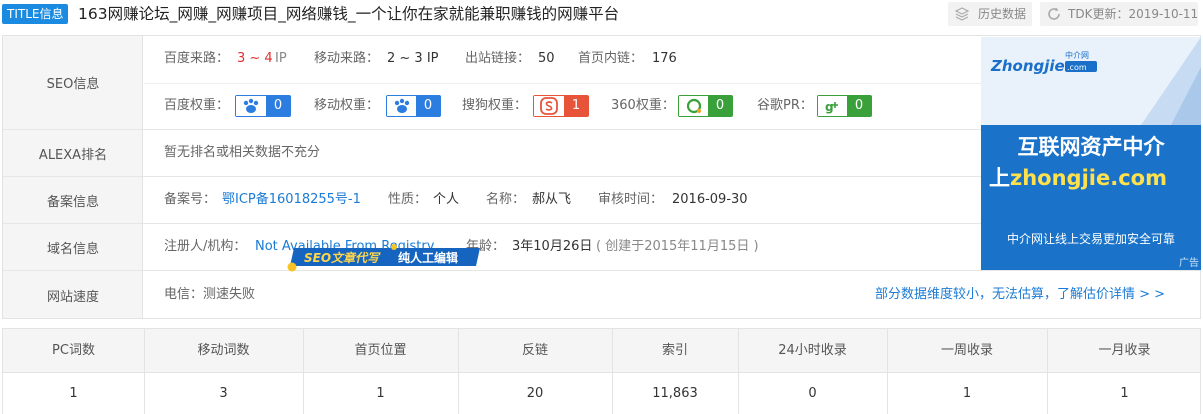 This screenshot has height=414, width=1203. Describe the element at coordinates (812, 394) in the screenshot. I see `stats-value-24h-indexed: 0` at that location.